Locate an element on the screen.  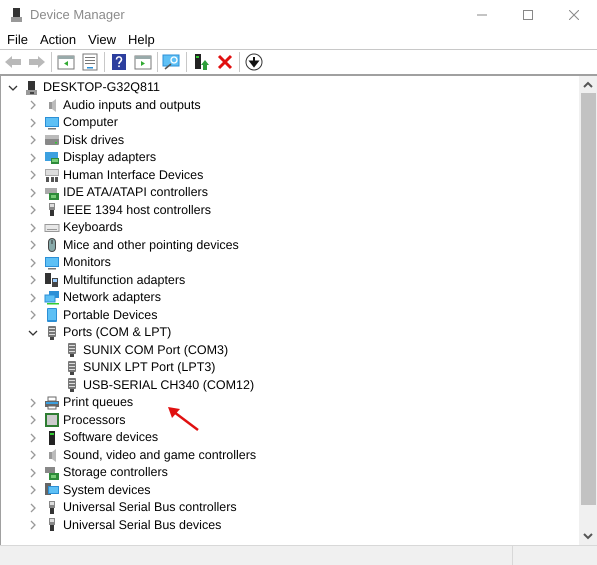
tree-item: Monitors is located at coordinates (87, 262).